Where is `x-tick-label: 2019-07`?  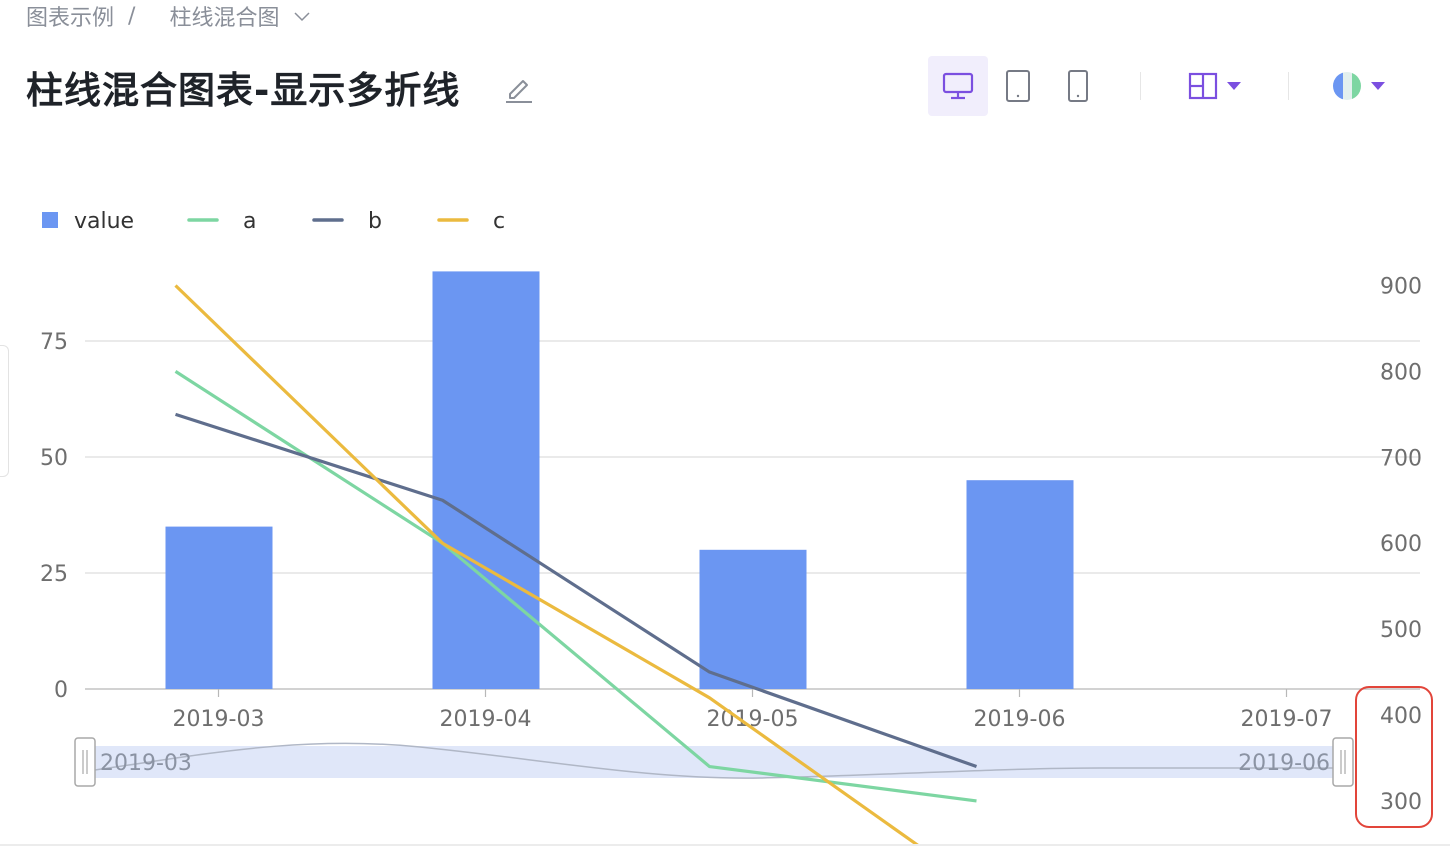
x-tick-label: 2019-07 is located at coordinates (1287, 719).